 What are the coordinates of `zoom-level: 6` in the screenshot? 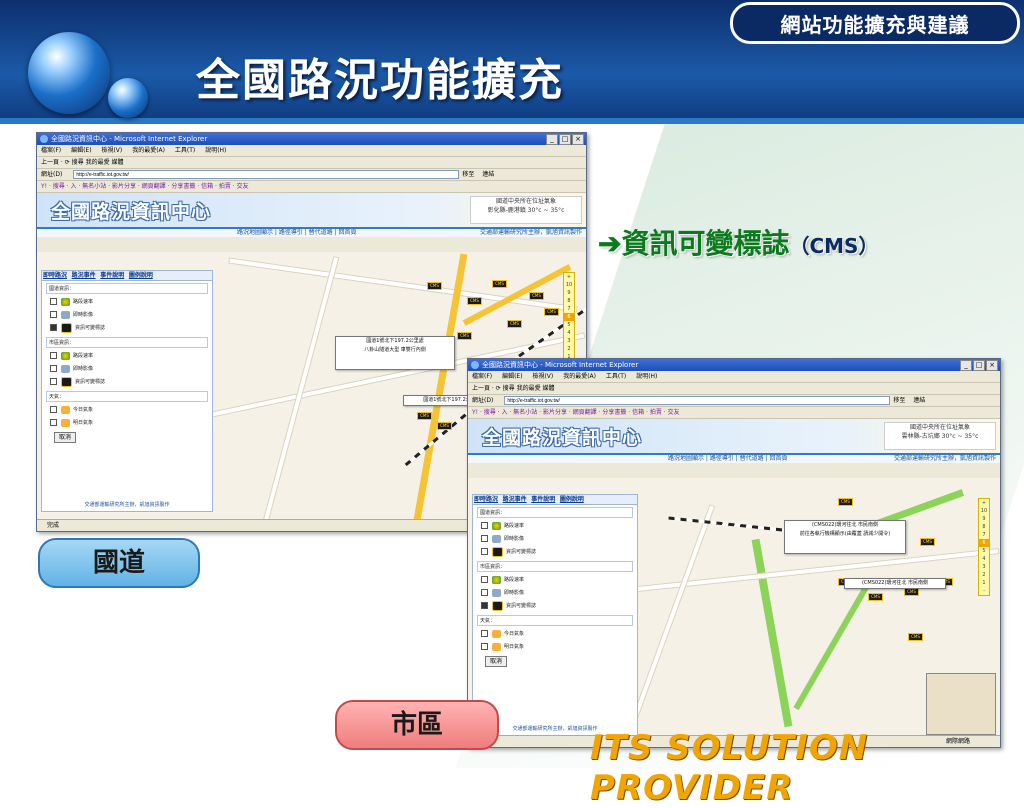 It's located at (569, 317).